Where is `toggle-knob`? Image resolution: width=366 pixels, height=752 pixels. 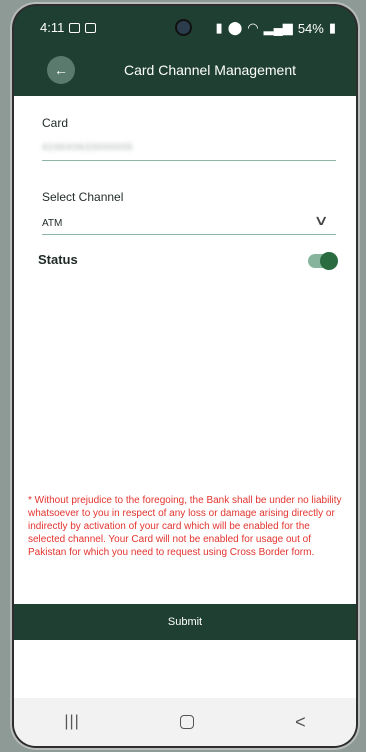
toggle-knob is located at coordinates (329, 261).